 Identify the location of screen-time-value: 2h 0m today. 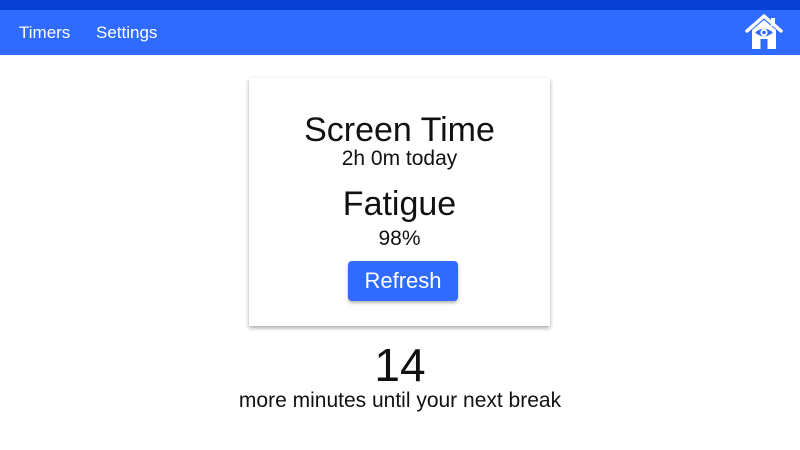
(399, 158).